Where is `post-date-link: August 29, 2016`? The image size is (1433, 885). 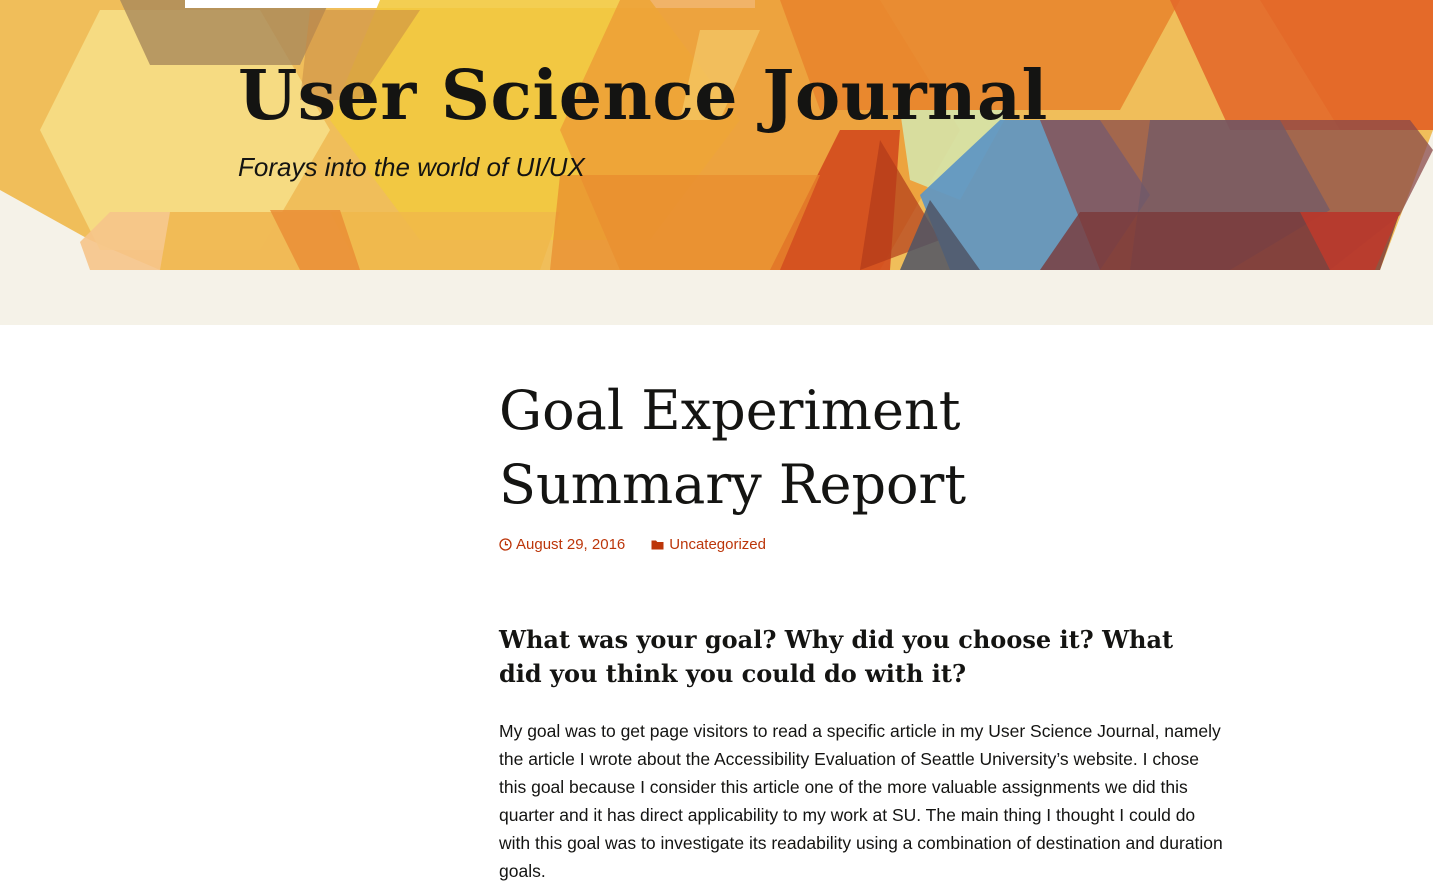
post-date-link: August 29, 2016 is located at coordinates (562, 544).